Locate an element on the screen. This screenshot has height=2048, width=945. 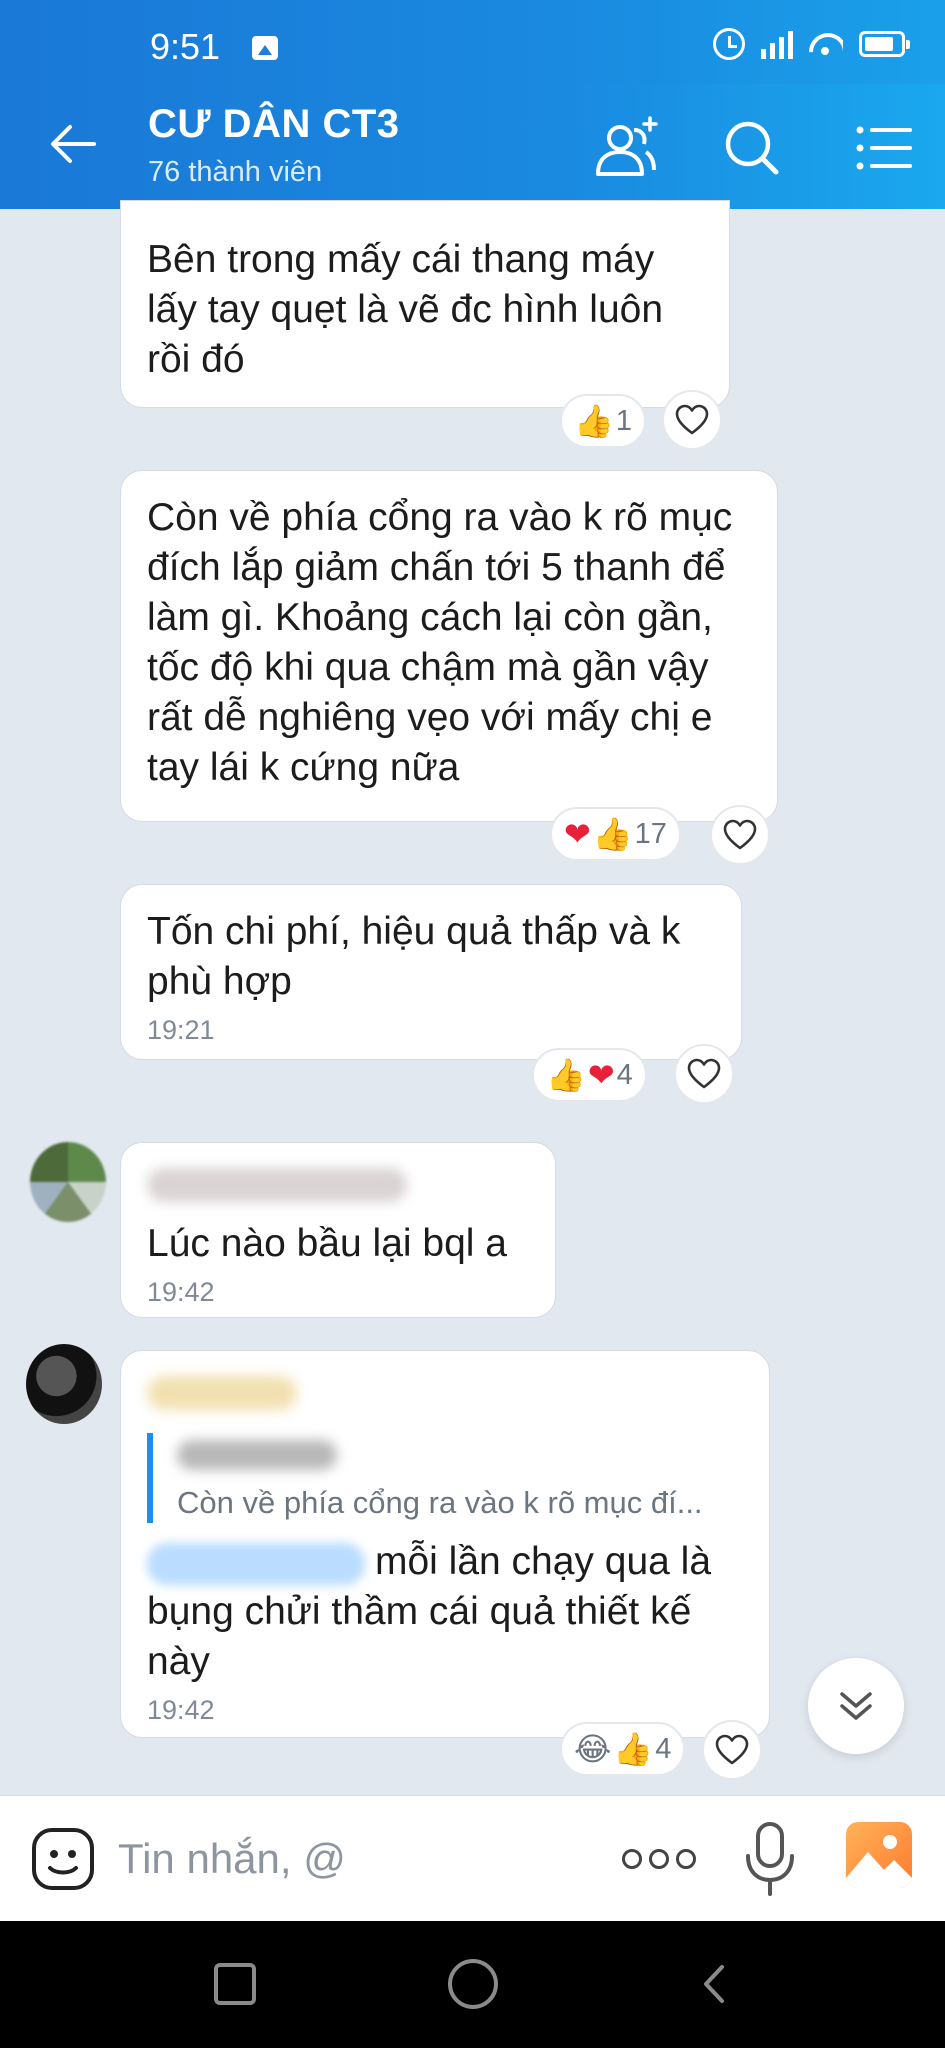
system-navigation-bar is located at coordinates (472, 1984).